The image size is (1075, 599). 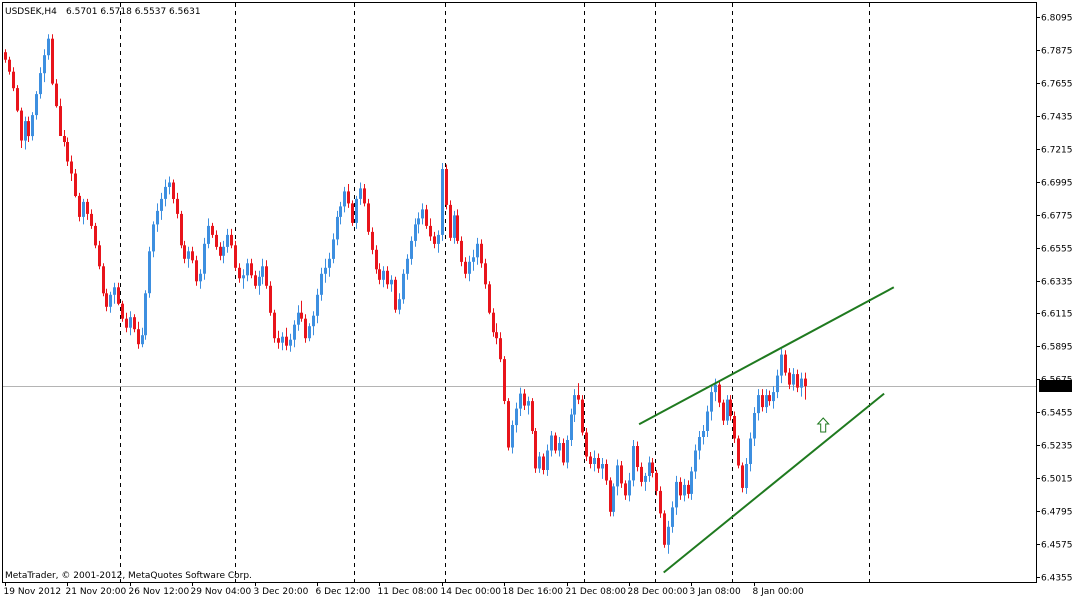 What do you see at coordinates (96, 592) in the screenshot?
I see `x-tick-label: 21 Nov 20:00` at bounding box center [96, 592].